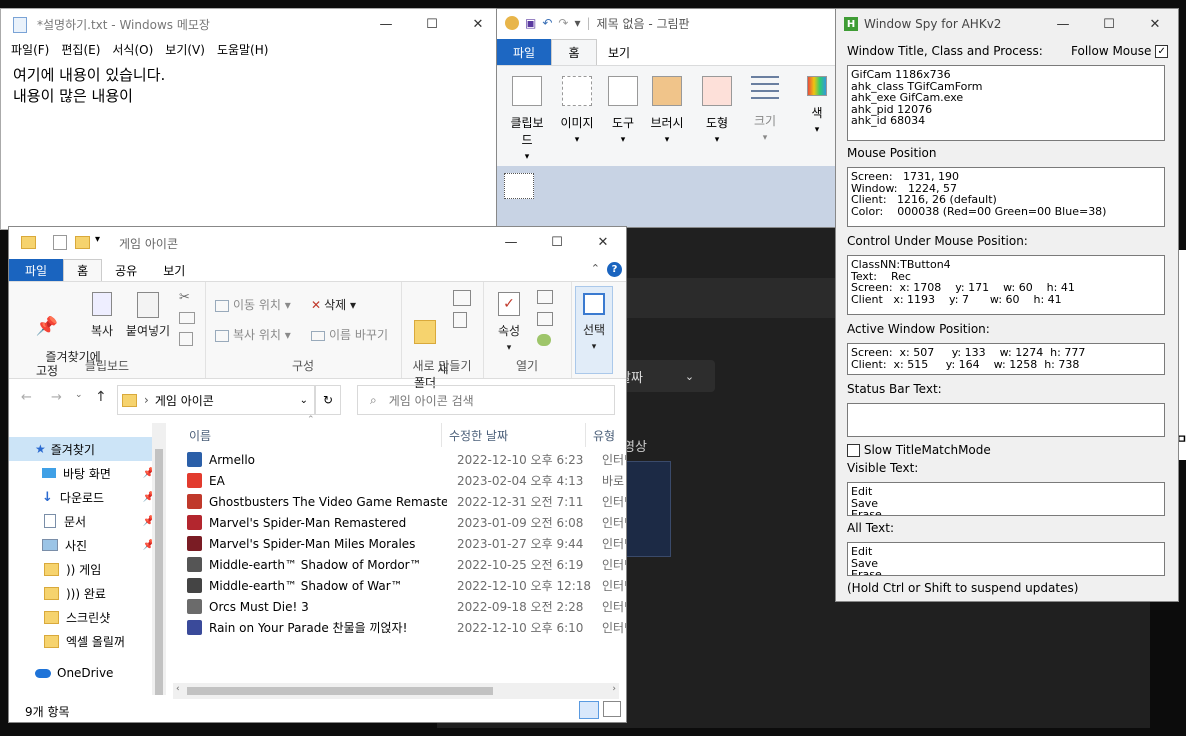 This screenshot has width=1186, height=736. I want to click on large-icons-view-button, so click(612, 709).